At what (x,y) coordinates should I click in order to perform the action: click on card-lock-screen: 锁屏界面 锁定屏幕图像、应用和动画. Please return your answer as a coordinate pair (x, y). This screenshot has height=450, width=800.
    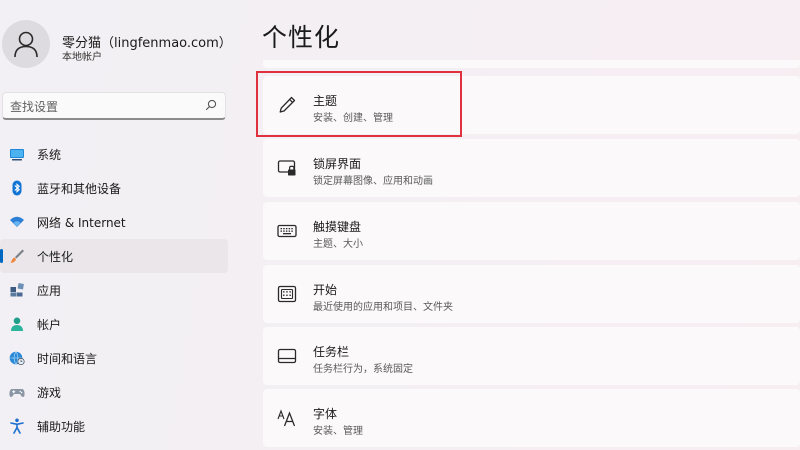
    Looking at the image, I should click on (531, 168).